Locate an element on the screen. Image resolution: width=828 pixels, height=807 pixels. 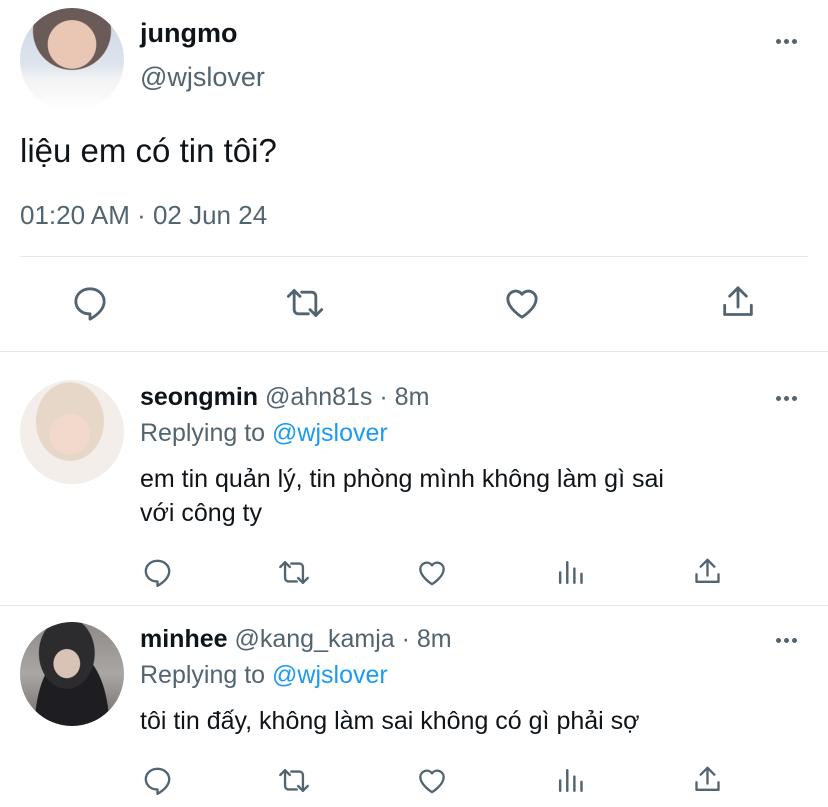
display-name: jungmo is located at coordinates (188, 33).